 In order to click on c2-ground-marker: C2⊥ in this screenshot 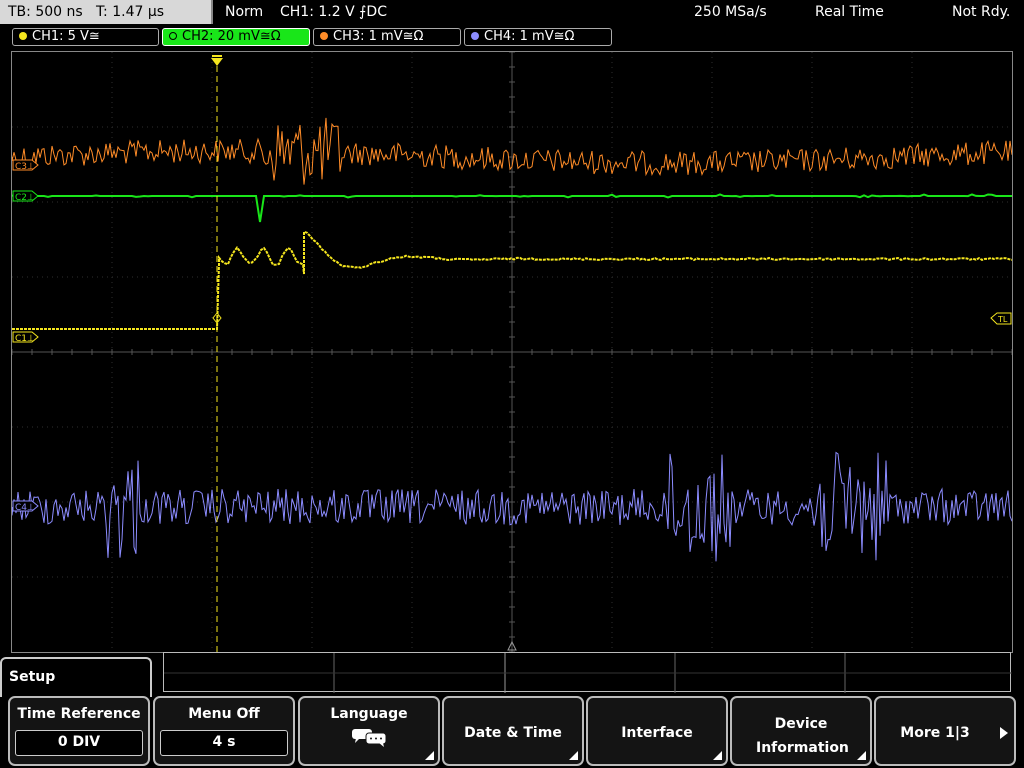, I will do `click(25, 196)`.